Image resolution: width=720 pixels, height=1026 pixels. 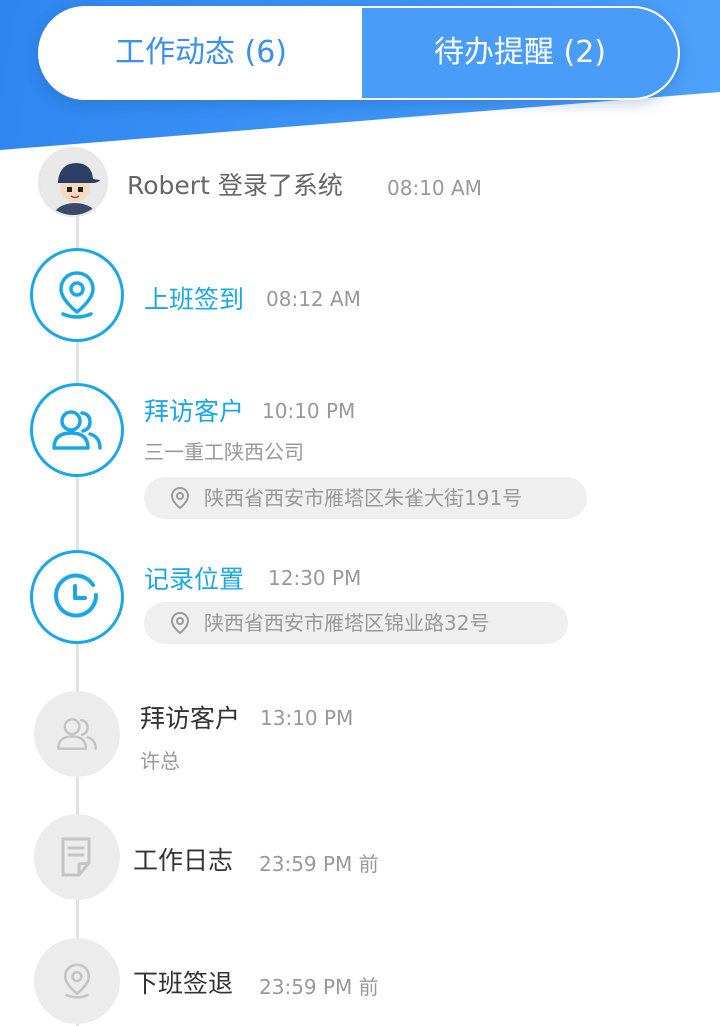 What do you see at coordinates (183, 983) in the screenshot?
I see `item-title-checkout: 下班签退` at bounding box center [183, 983].